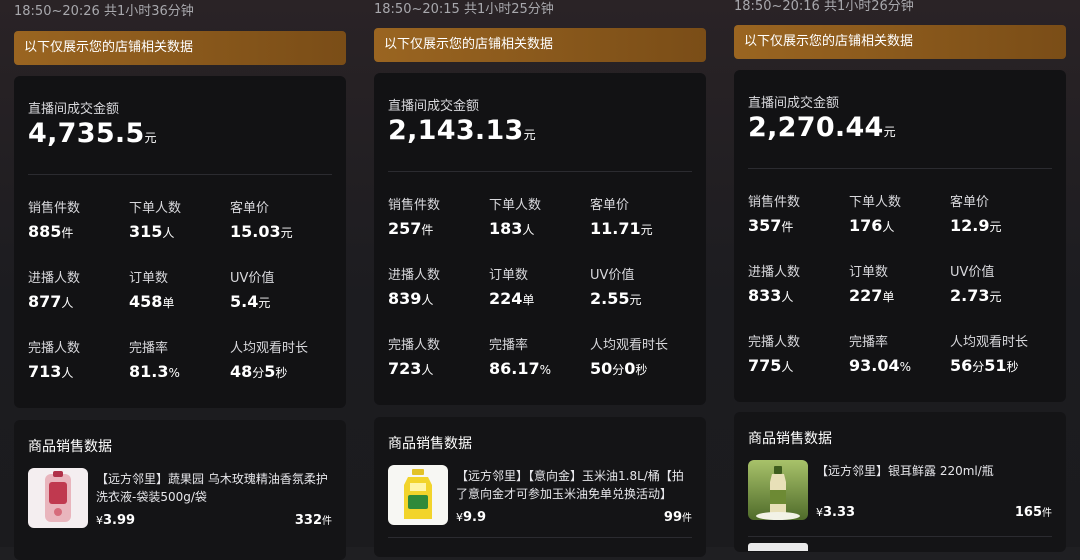 The height and width of the screenshot is (560, 1080). Describe the element at coordinates (570, 485) in the screenshot. I see `goods-name: 【远方邻里】【意向金】玉米油1.8L/桶【拍了意向金才可参加玉米油免单兑换活动】` at that location.